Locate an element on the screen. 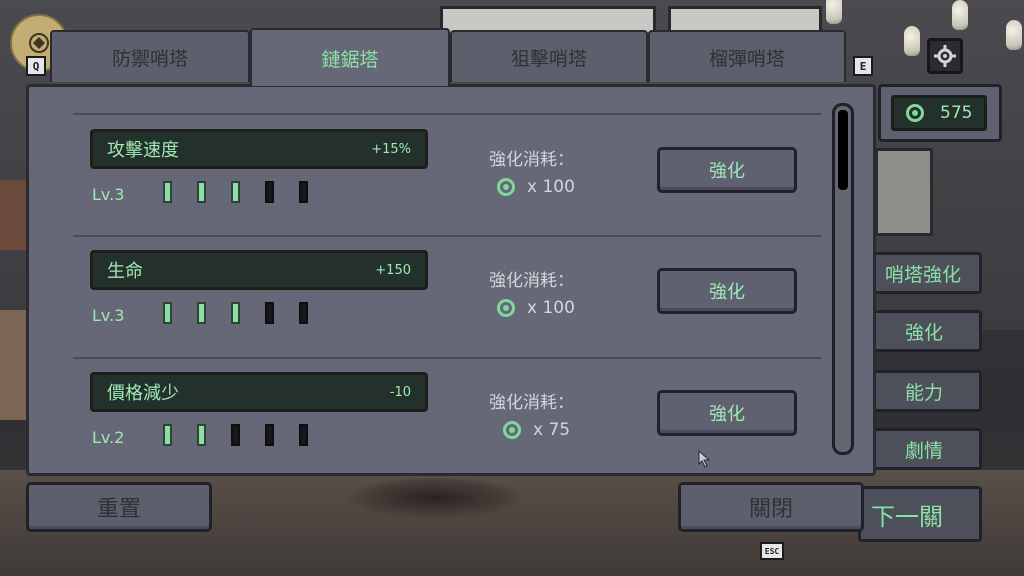 Image resolution: width=1024 pixels, height=576 pixels. cost-value: x 75 is located at coordinates (536, 430).